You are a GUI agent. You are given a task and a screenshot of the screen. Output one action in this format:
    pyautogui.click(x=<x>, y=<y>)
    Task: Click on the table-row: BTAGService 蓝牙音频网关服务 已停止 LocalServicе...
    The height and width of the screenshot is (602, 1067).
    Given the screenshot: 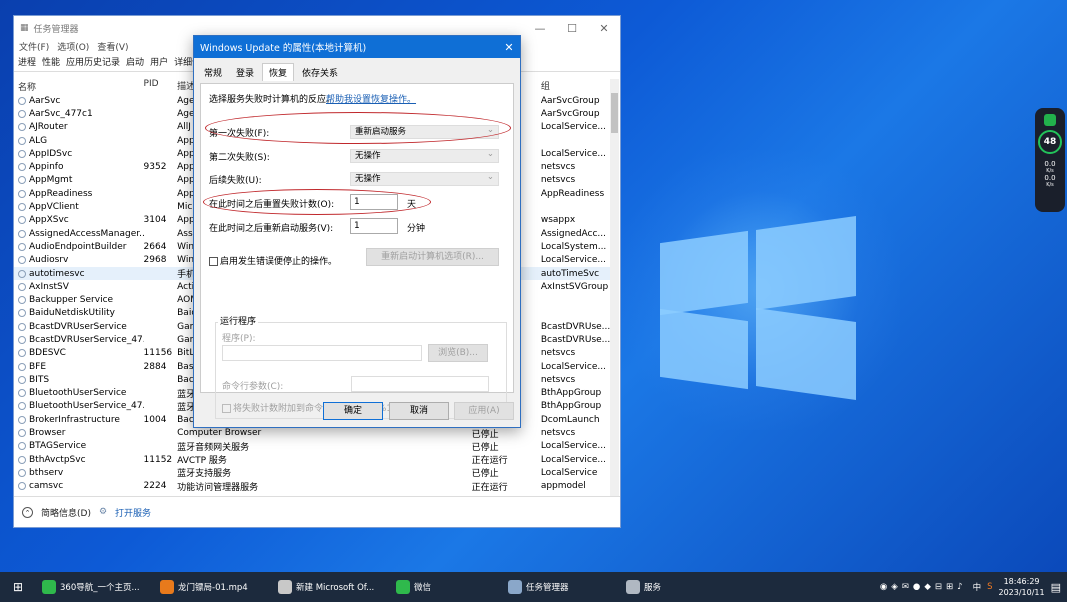 What is the action you would take?
    pyautogui.click(x=312, y=446)
    